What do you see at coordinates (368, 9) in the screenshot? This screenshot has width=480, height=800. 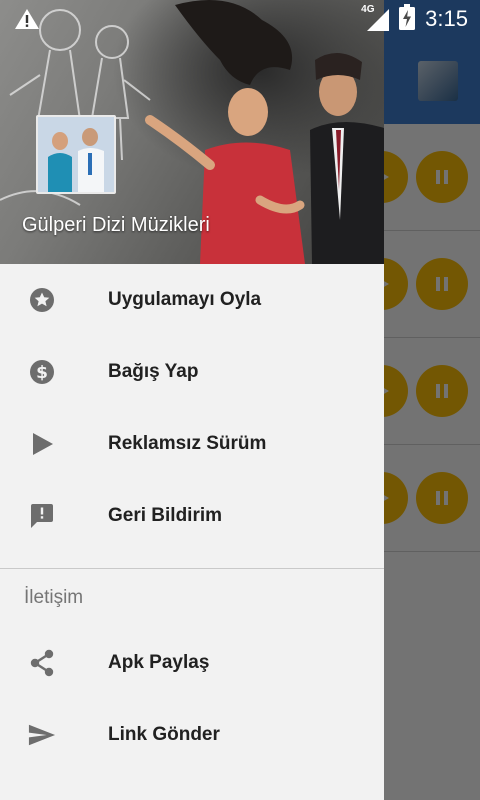 I see `network-type-label: 4G` at bounding box center [368, 9].